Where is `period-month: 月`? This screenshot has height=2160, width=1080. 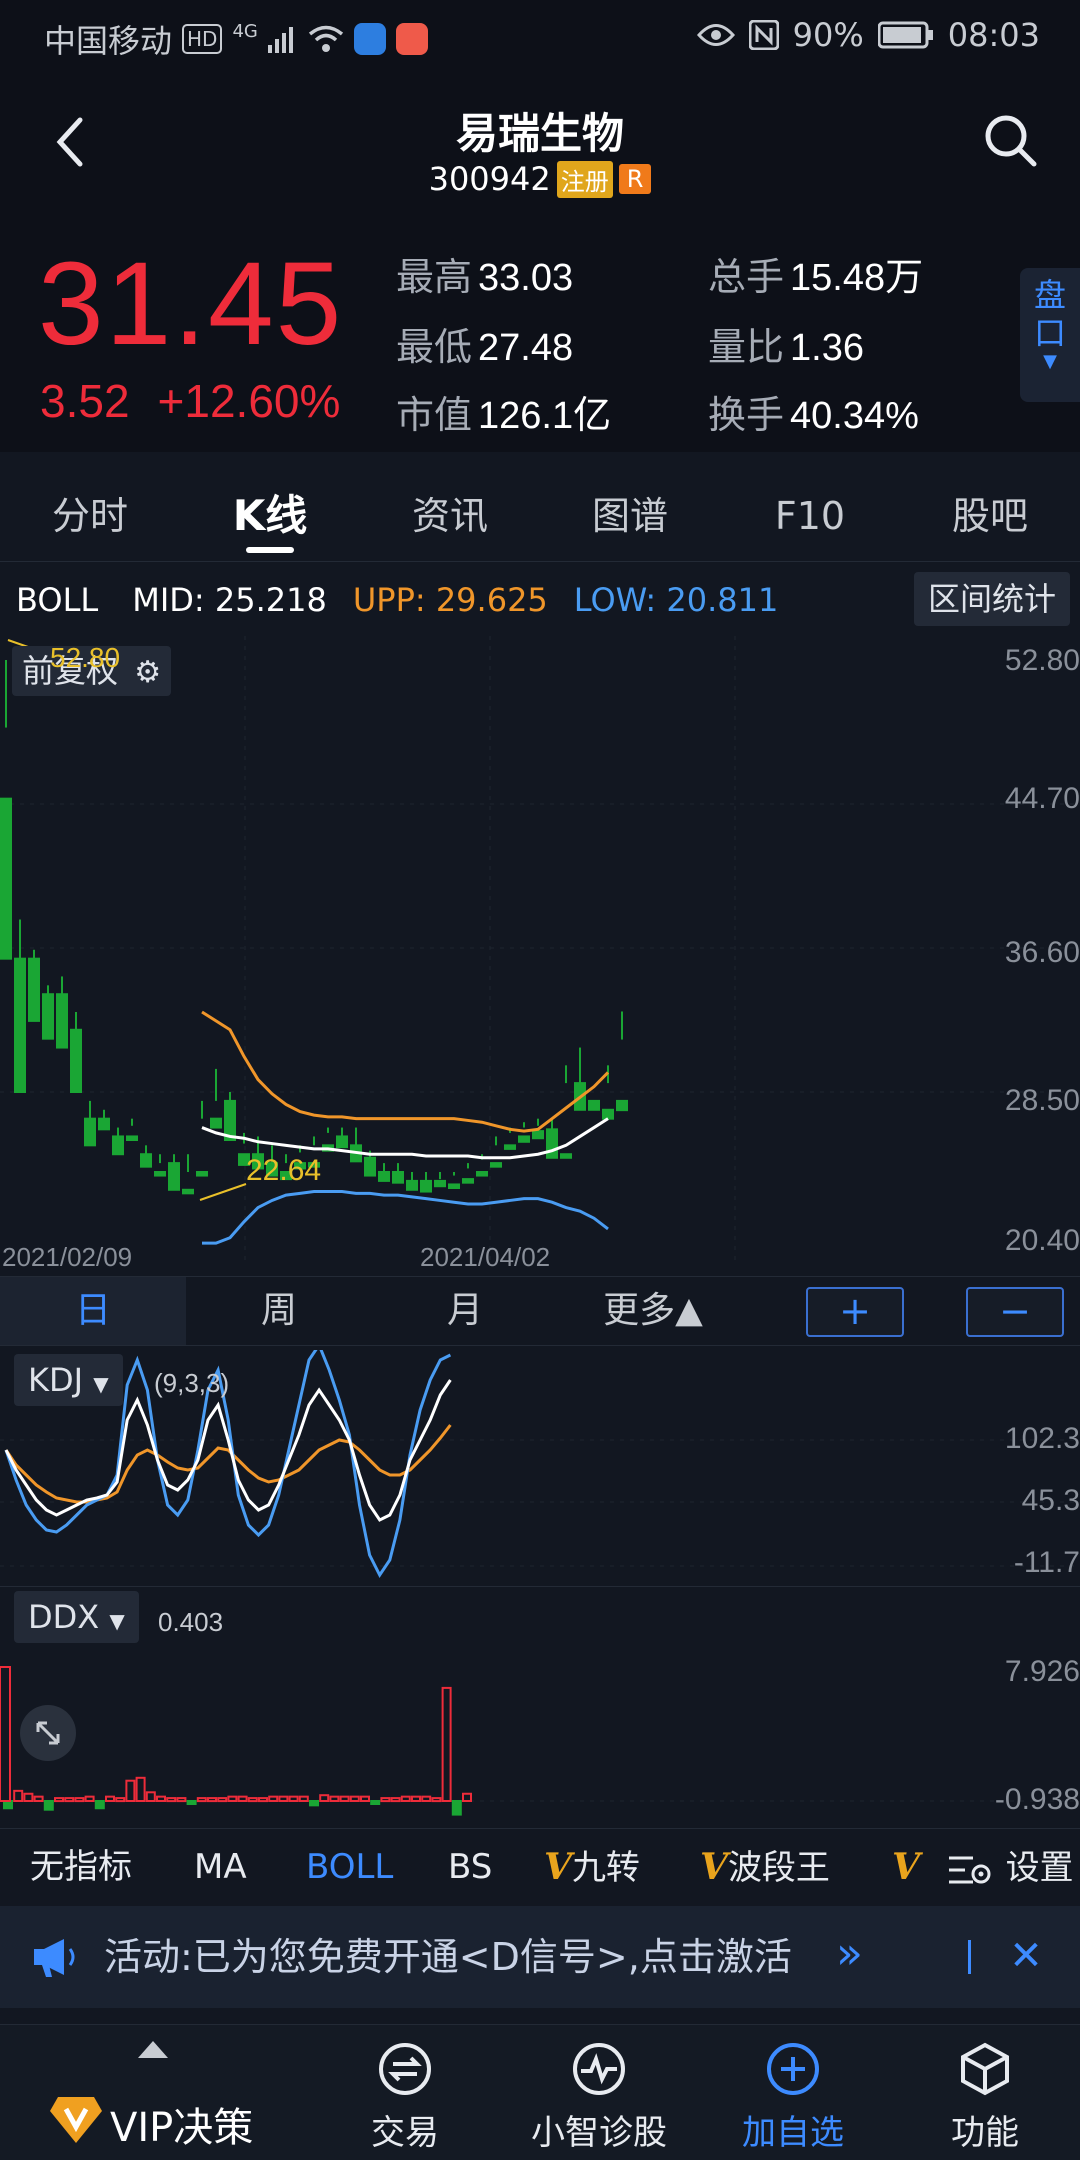
period-month: 月 is located at coordinates (465, 1311).